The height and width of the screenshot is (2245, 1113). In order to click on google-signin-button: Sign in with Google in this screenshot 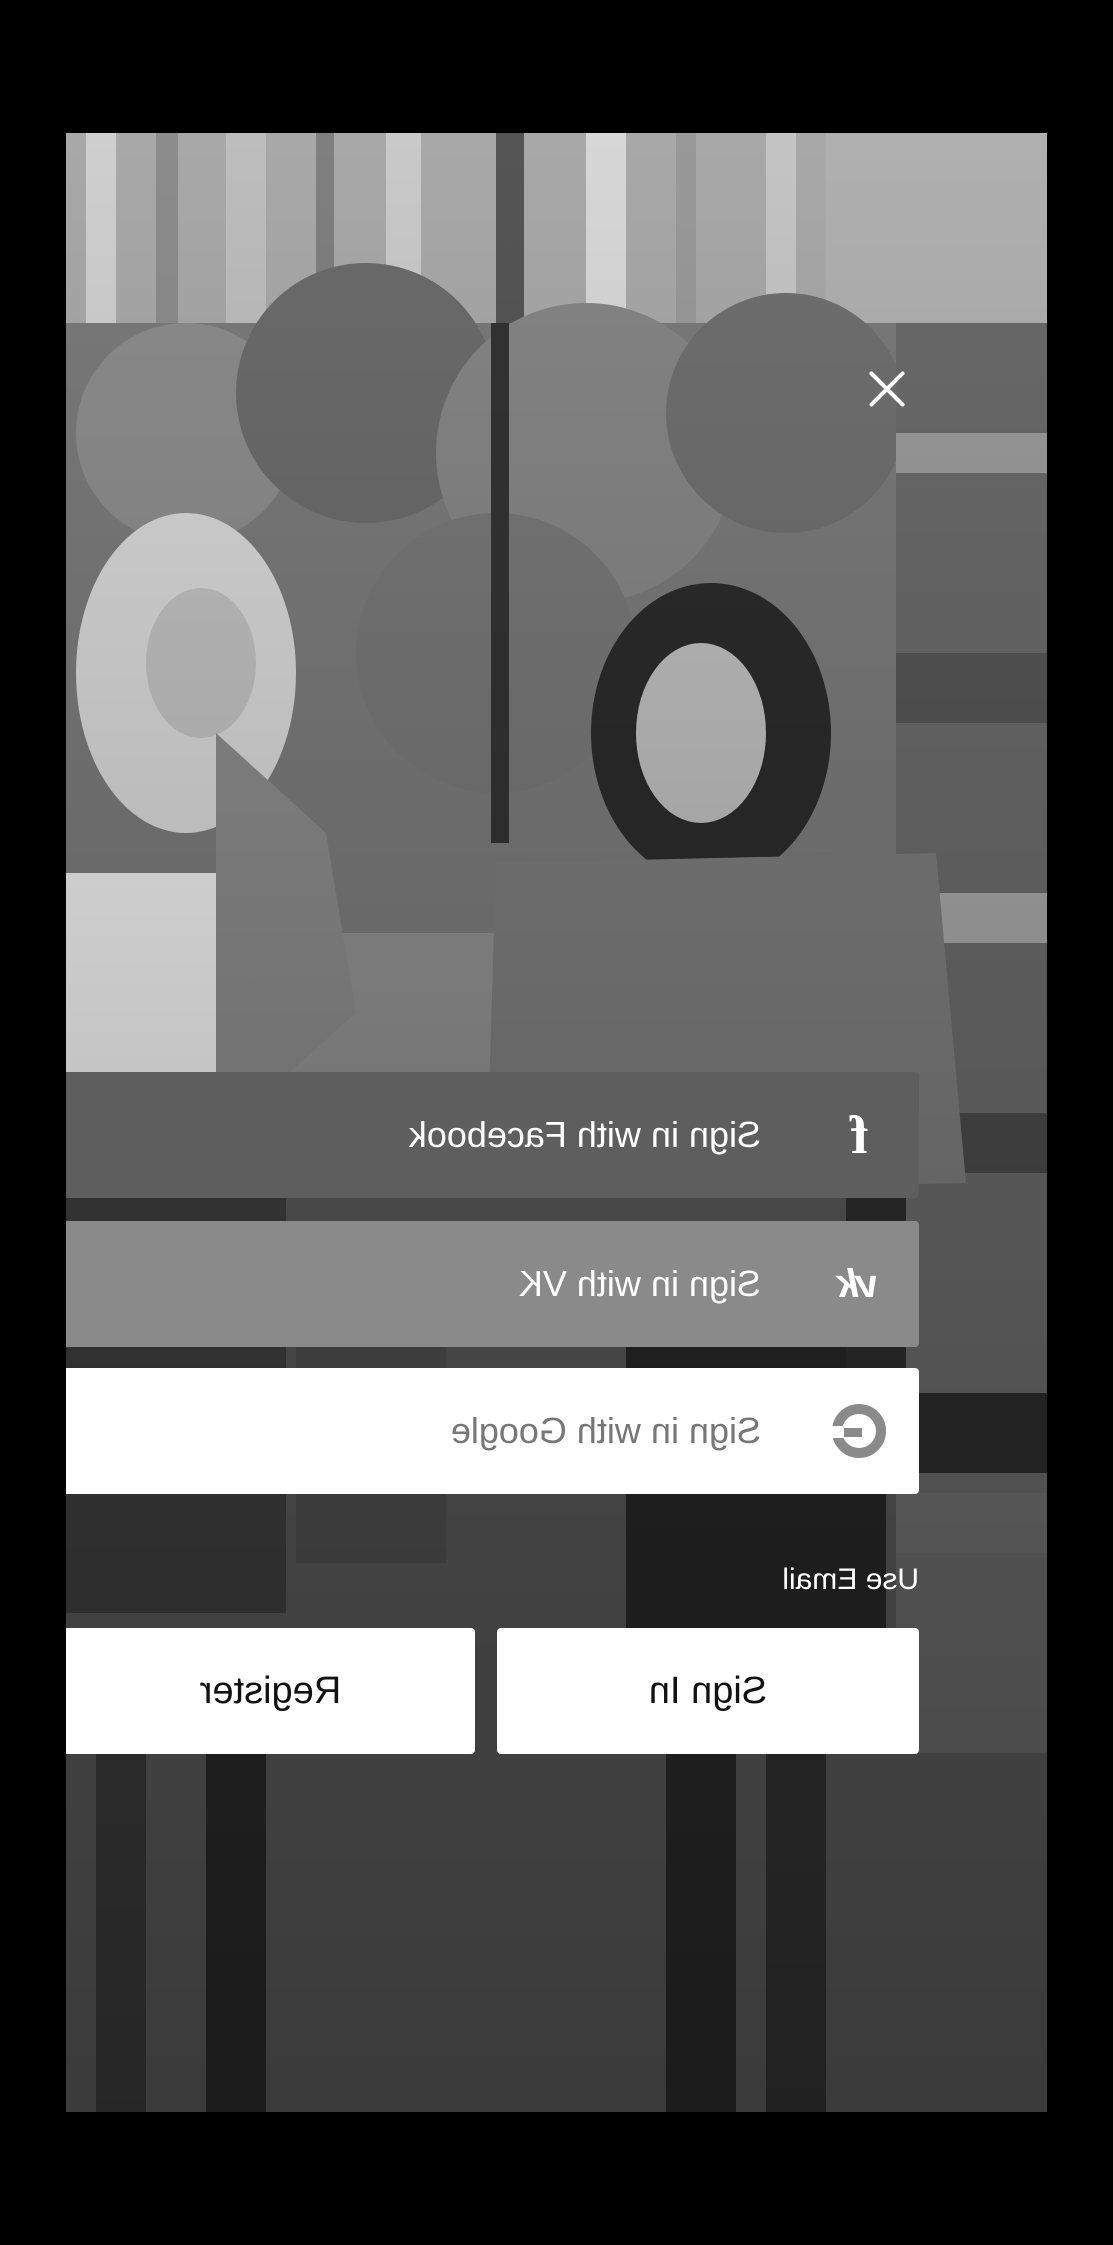, I will do `click(492, 1431)`.